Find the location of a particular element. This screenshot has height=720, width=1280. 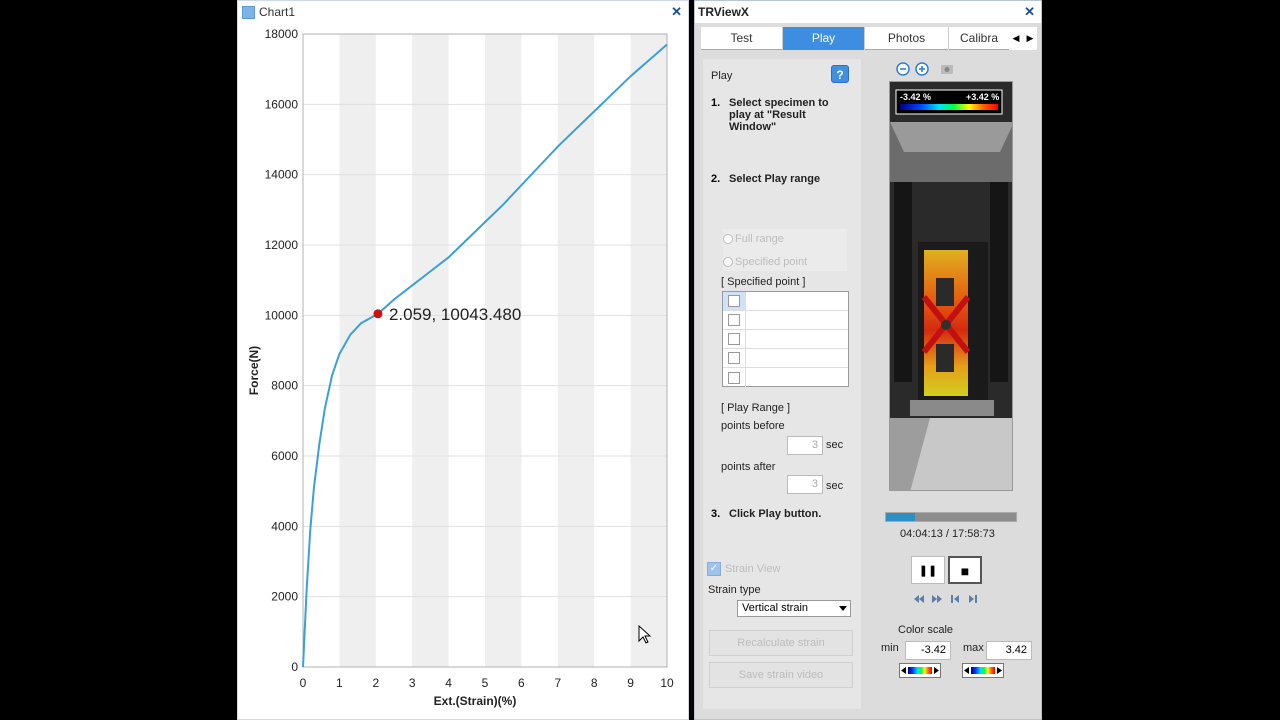

strain-type-label: Strain type is located at coordinates (734, 590).